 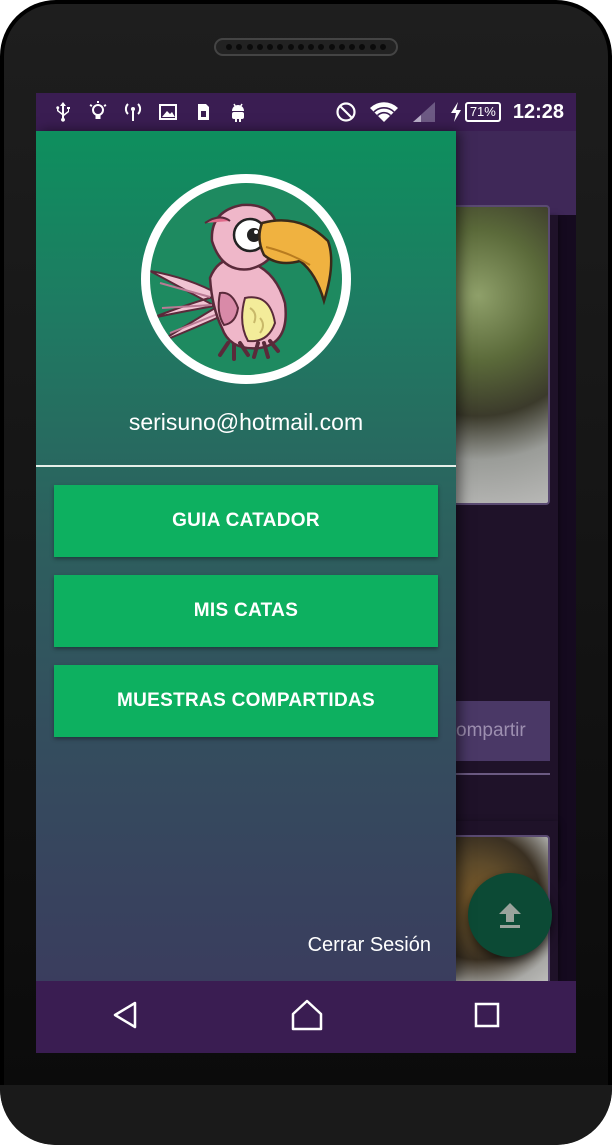 I want to click on guia-catador-label: GUIA CATADOR, so click(x=246, y=520).